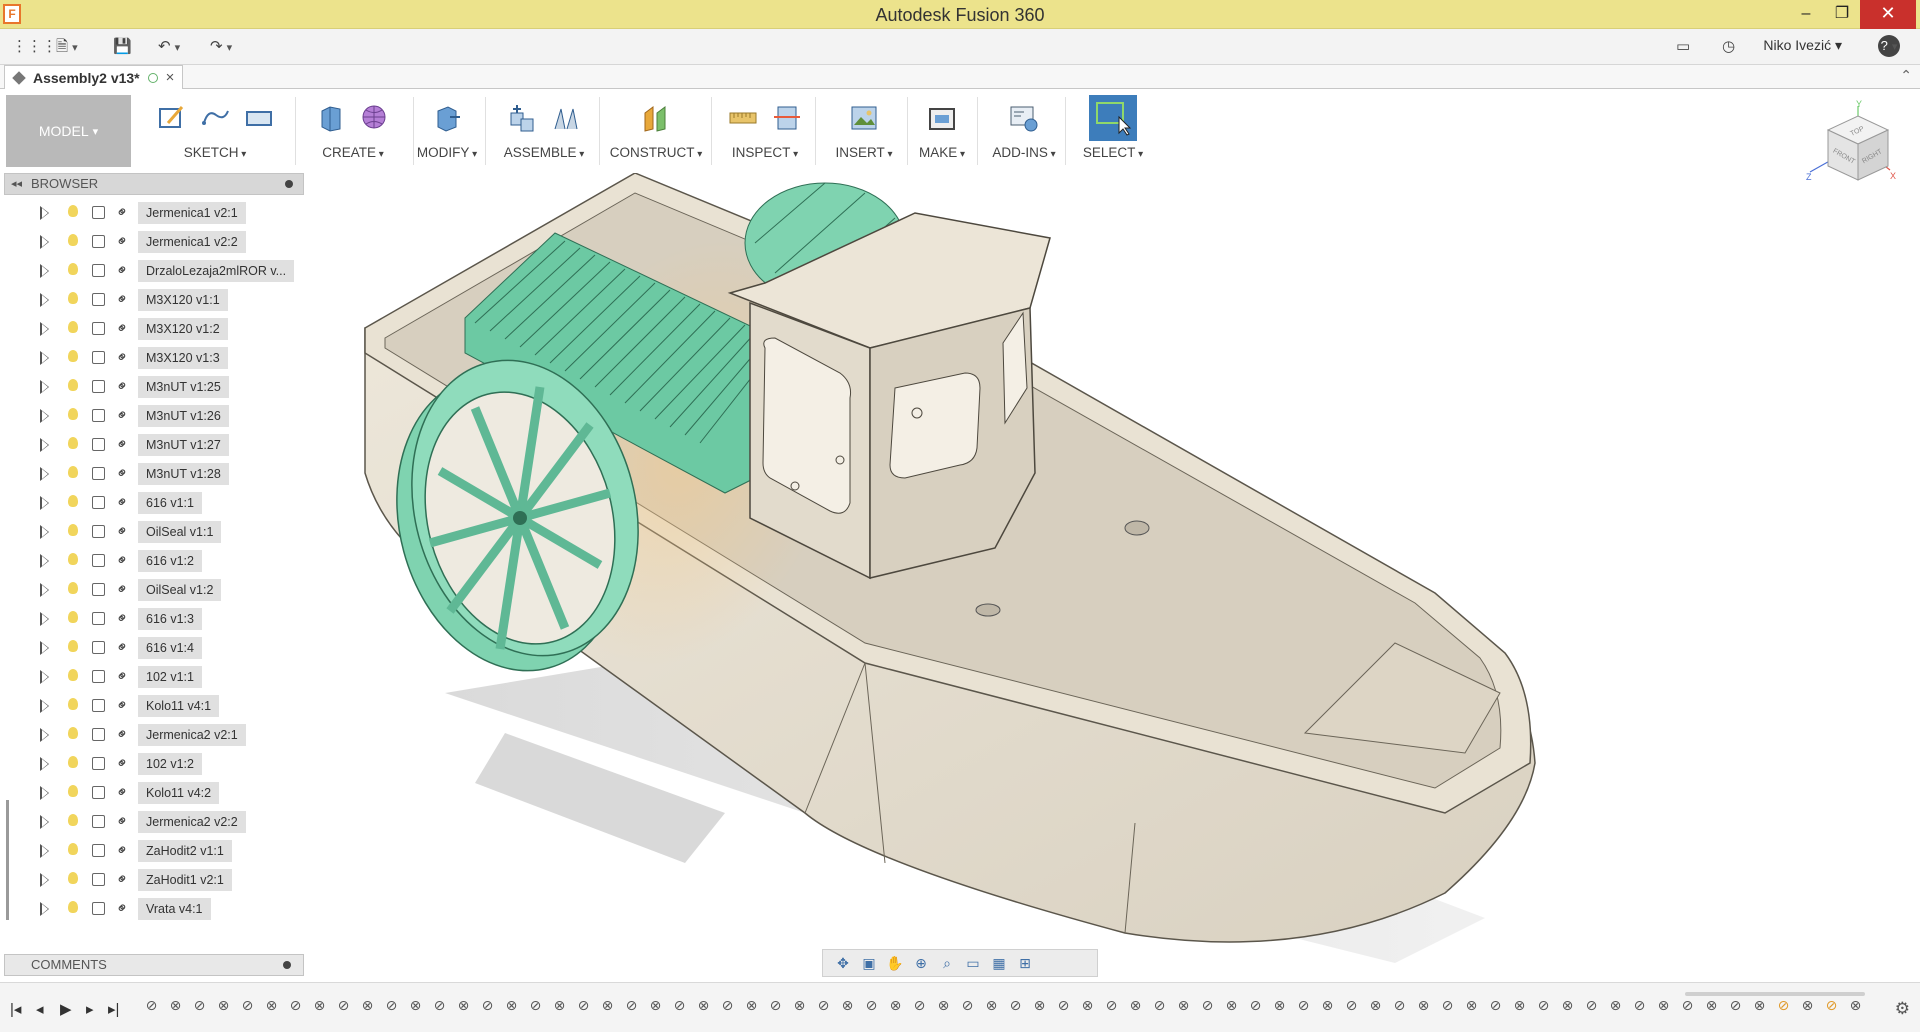 This screenshot has width=1920, height=1032. What do you see at coordinates (170, 764) in the screenshot?
I see `browser-item-label: 102 v1:2` at bounding box center [170, 764].